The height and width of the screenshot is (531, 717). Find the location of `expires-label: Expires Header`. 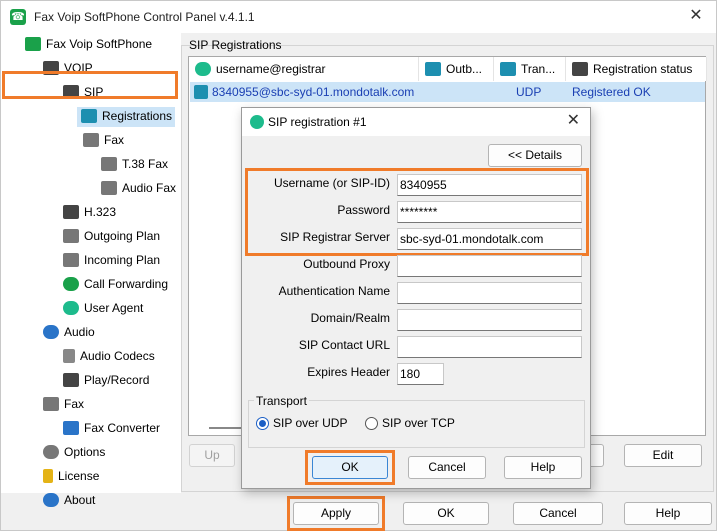

expires-label: Expires Header is located at coordinates (348, 372).